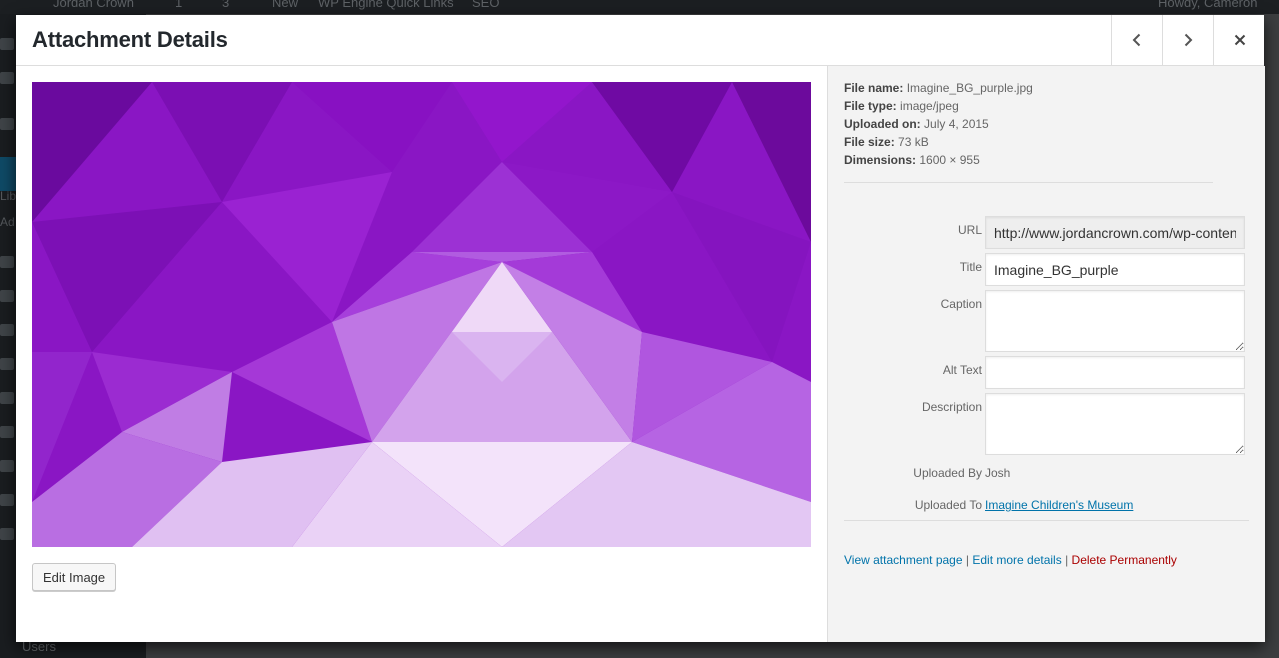 The height and width of the screenshot is (658, 1279). I want to click on file-name-label: File name:, so click(874, 88).